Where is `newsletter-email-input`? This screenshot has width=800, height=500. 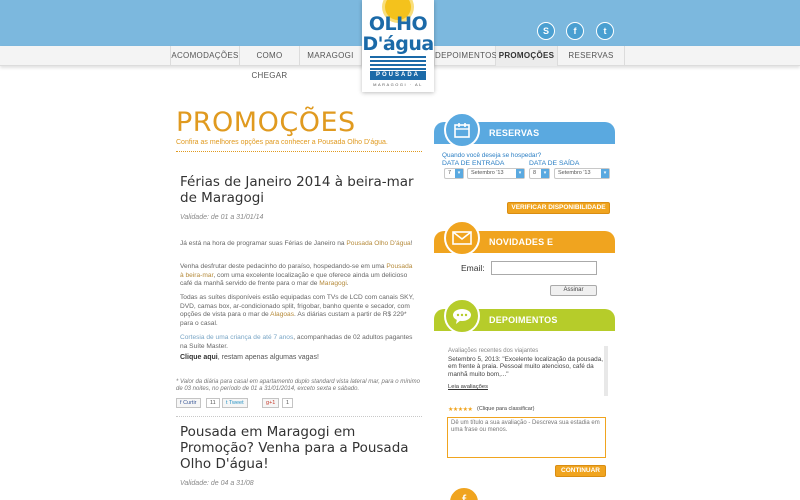
newsletter-email-input is located at coordinates (544, 268).